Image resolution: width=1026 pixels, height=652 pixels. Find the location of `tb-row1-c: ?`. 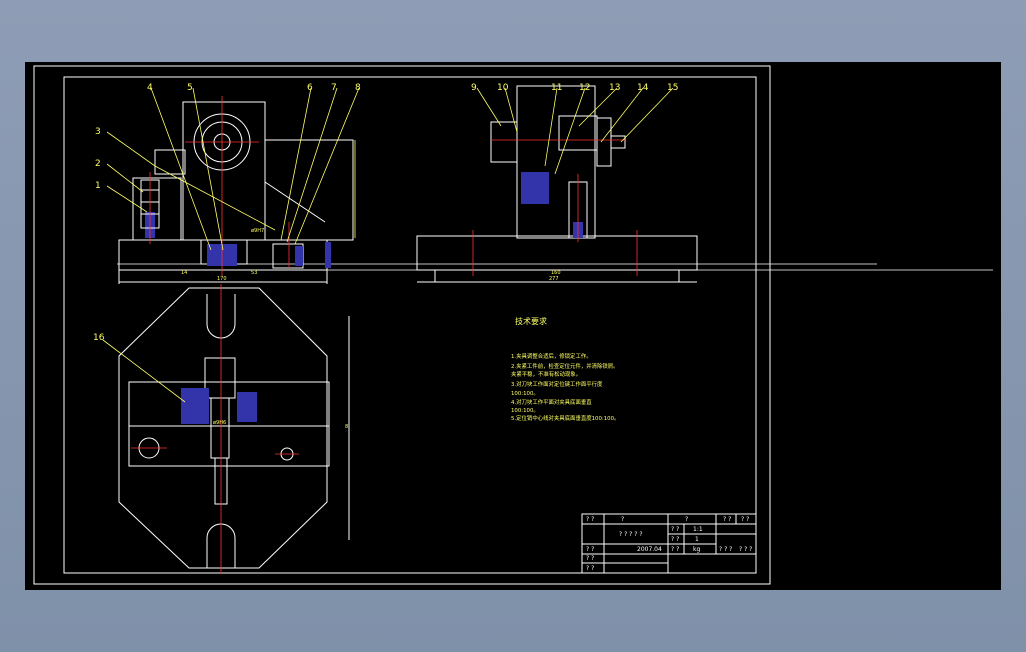

tb-row1-c: ? is located at coordinates (686, 519).